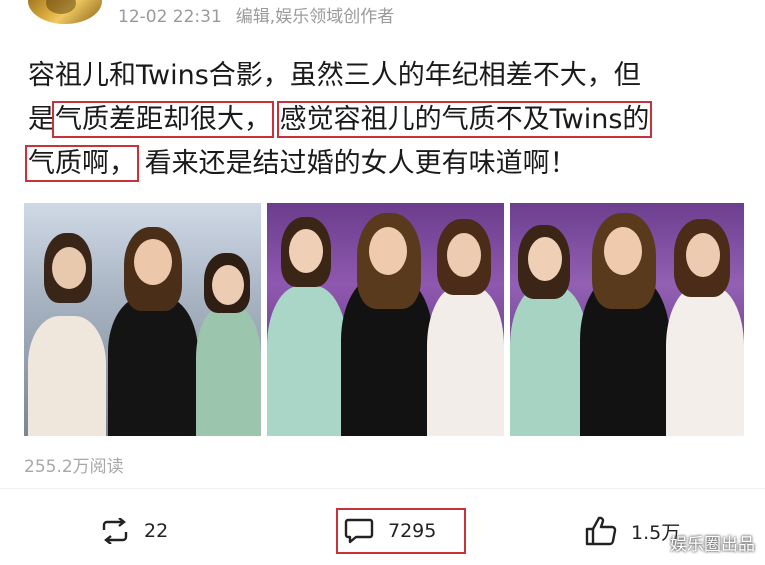 The image size is (765, 565). I want to click on post-text-segment: 容祖儿和Twins合影，虽然三人的年纪相差不大，但, so click(334, 75).